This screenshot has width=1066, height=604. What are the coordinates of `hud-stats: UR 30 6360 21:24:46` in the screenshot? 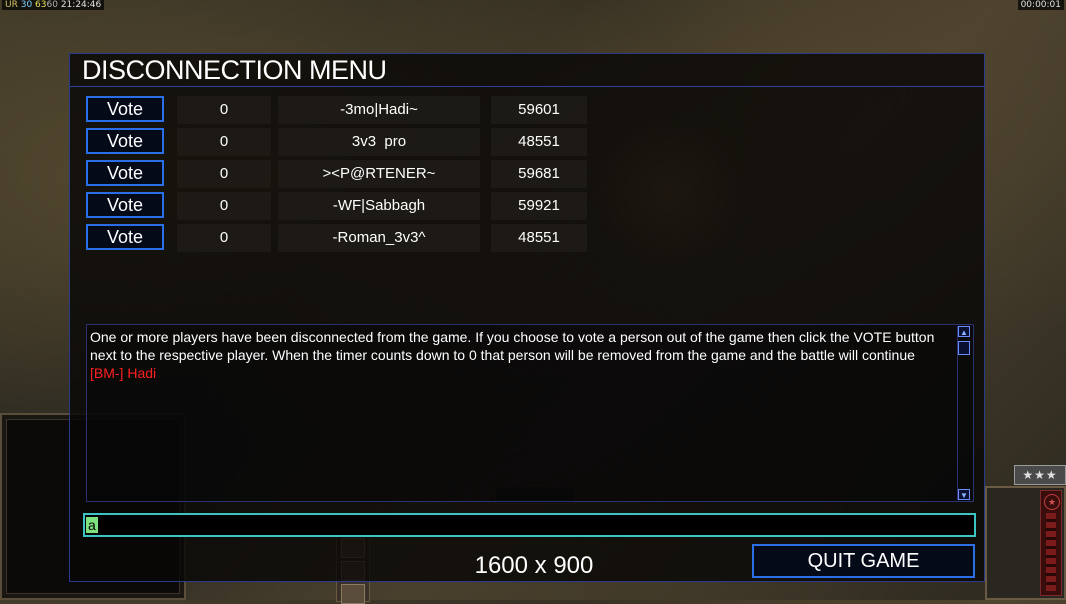 It's located at (53, 5).